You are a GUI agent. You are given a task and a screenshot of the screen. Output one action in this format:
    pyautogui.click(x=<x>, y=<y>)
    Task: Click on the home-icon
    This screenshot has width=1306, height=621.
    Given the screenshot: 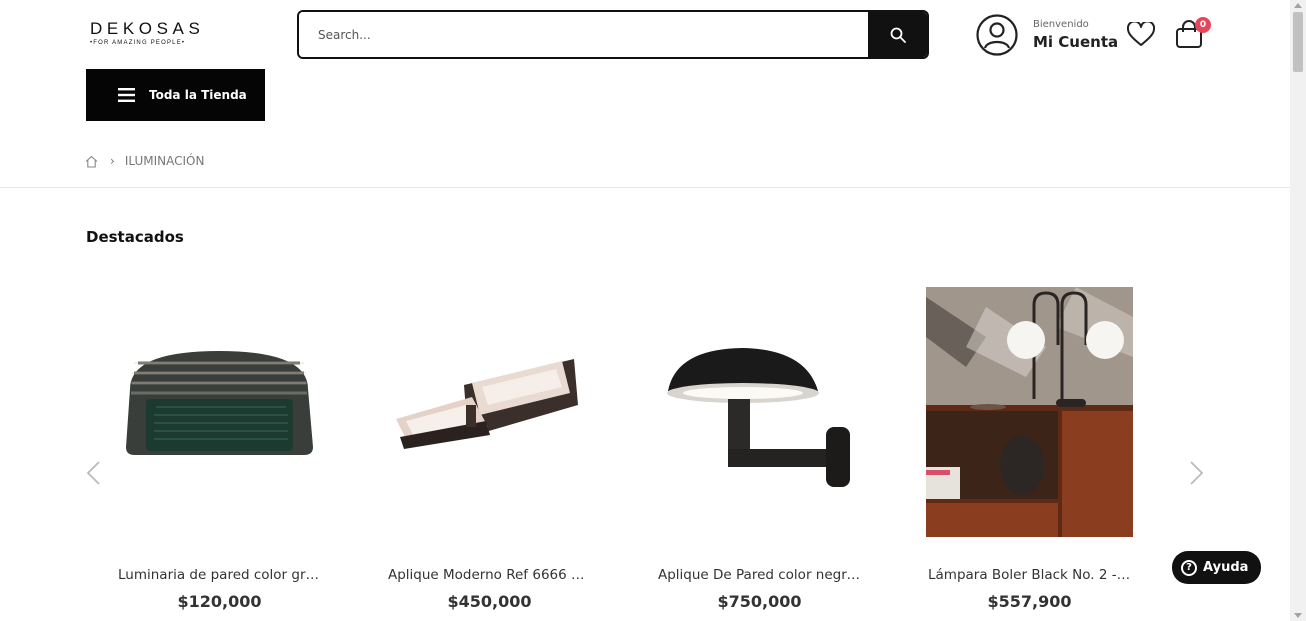 What is the action you would take?
    pyautogui.click(x=91, y=161)
    